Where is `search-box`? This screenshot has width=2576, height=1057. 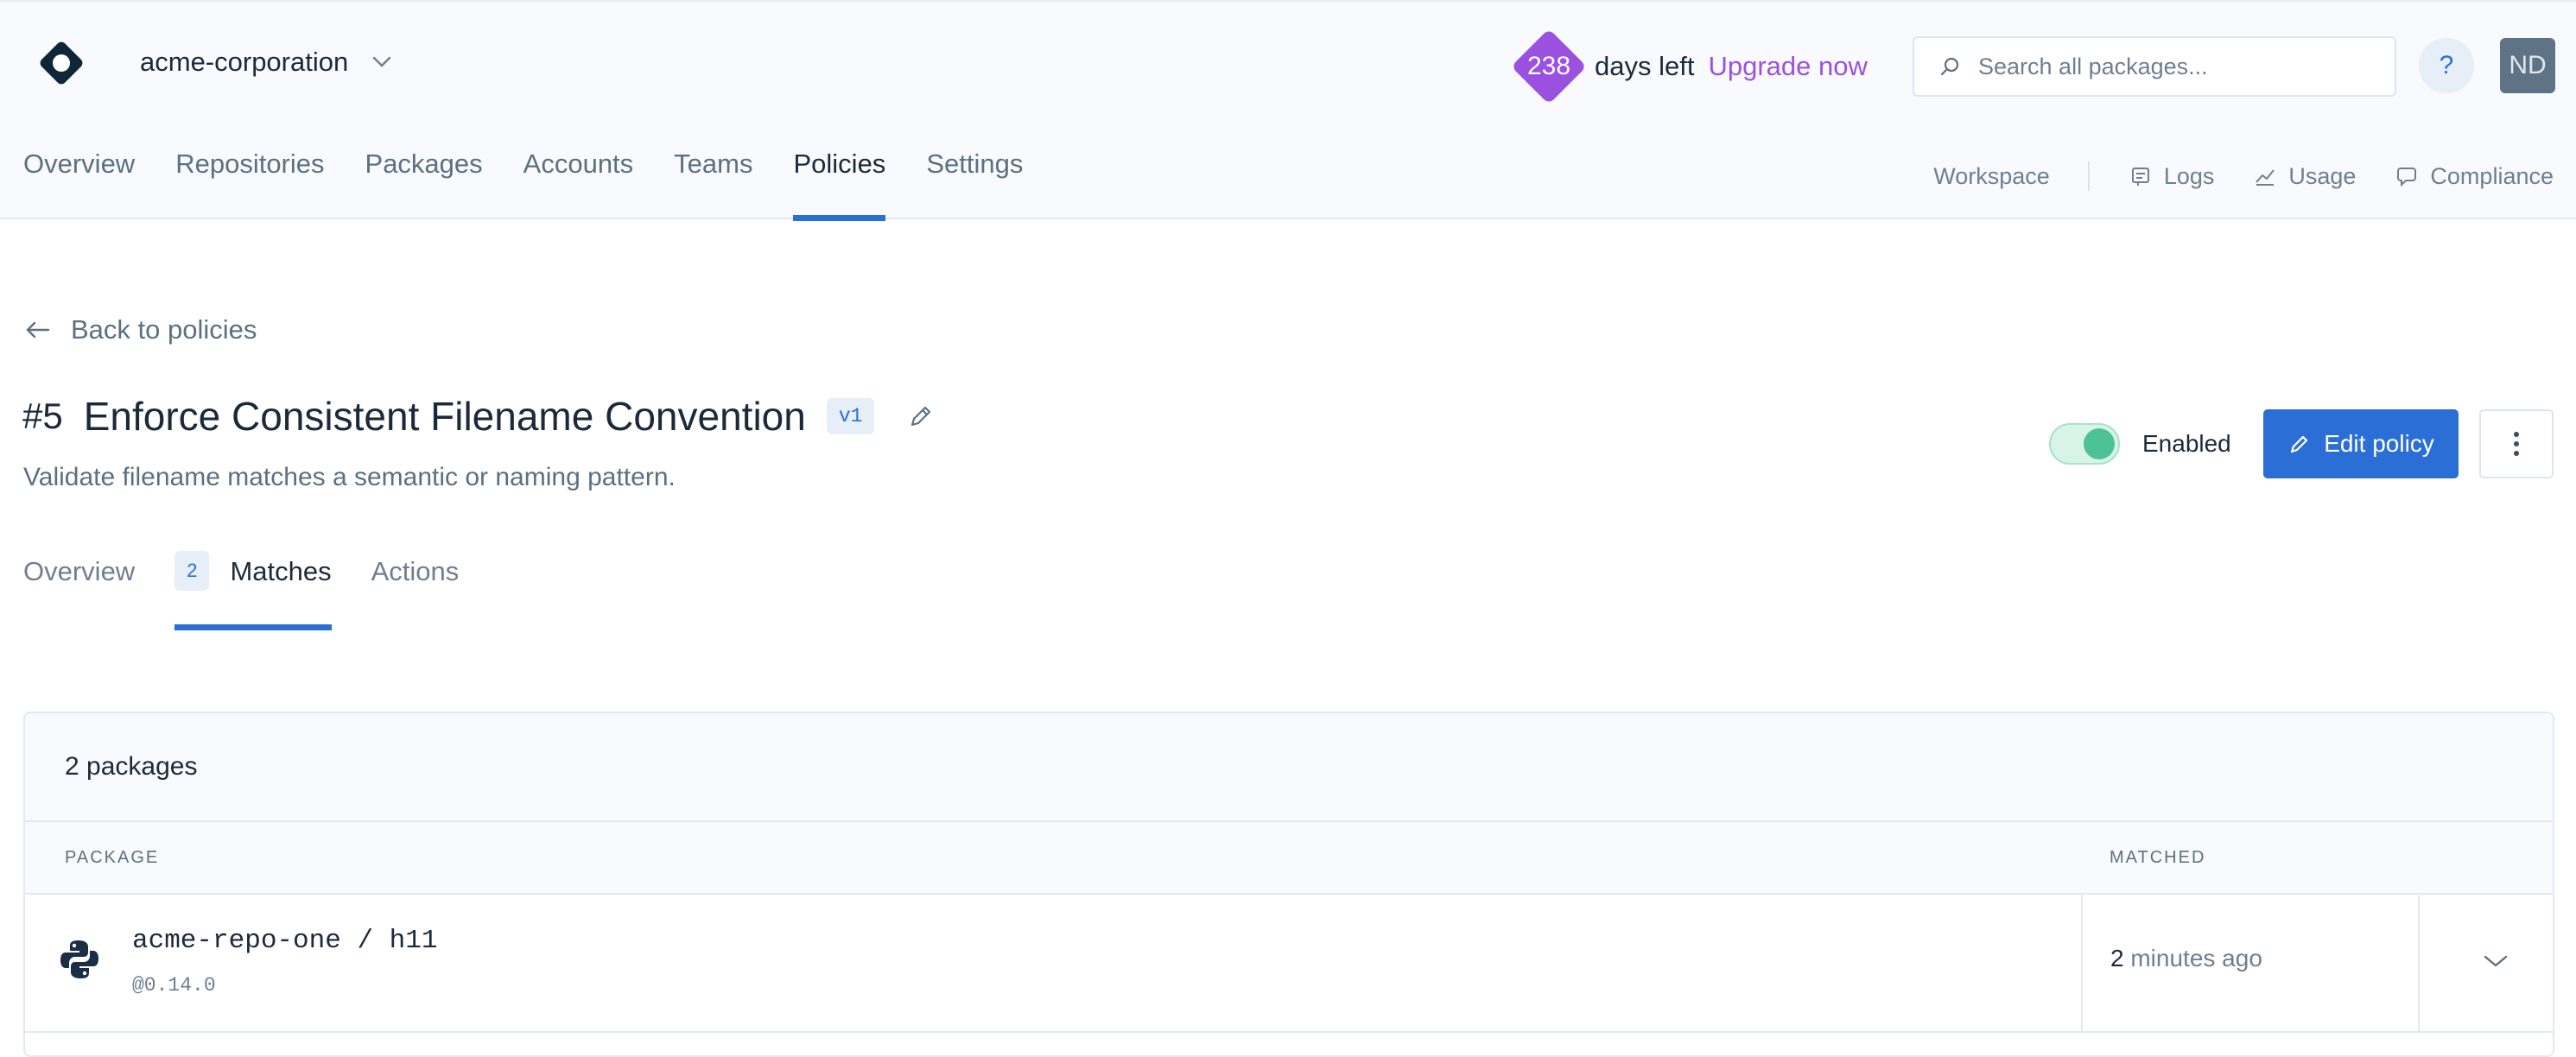
search-box is located at coordinates (2154, 66).